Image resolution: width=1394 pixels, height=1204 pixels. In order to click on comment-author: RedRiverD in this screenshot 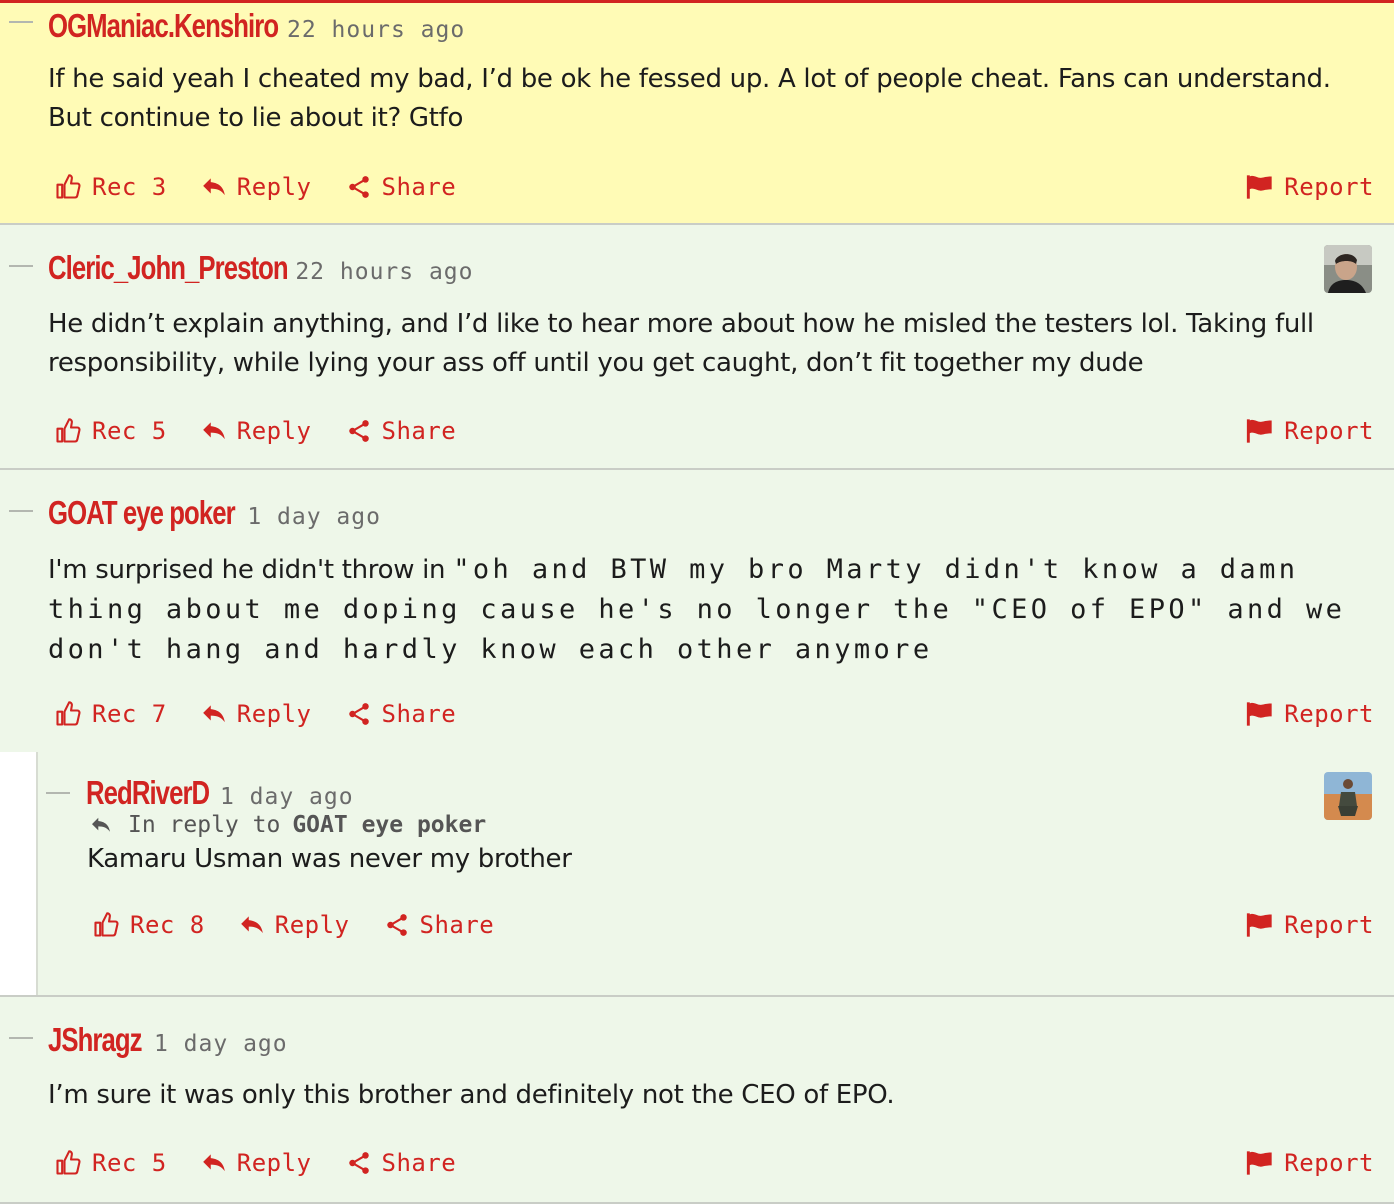, I will do `click(148, 793)`.